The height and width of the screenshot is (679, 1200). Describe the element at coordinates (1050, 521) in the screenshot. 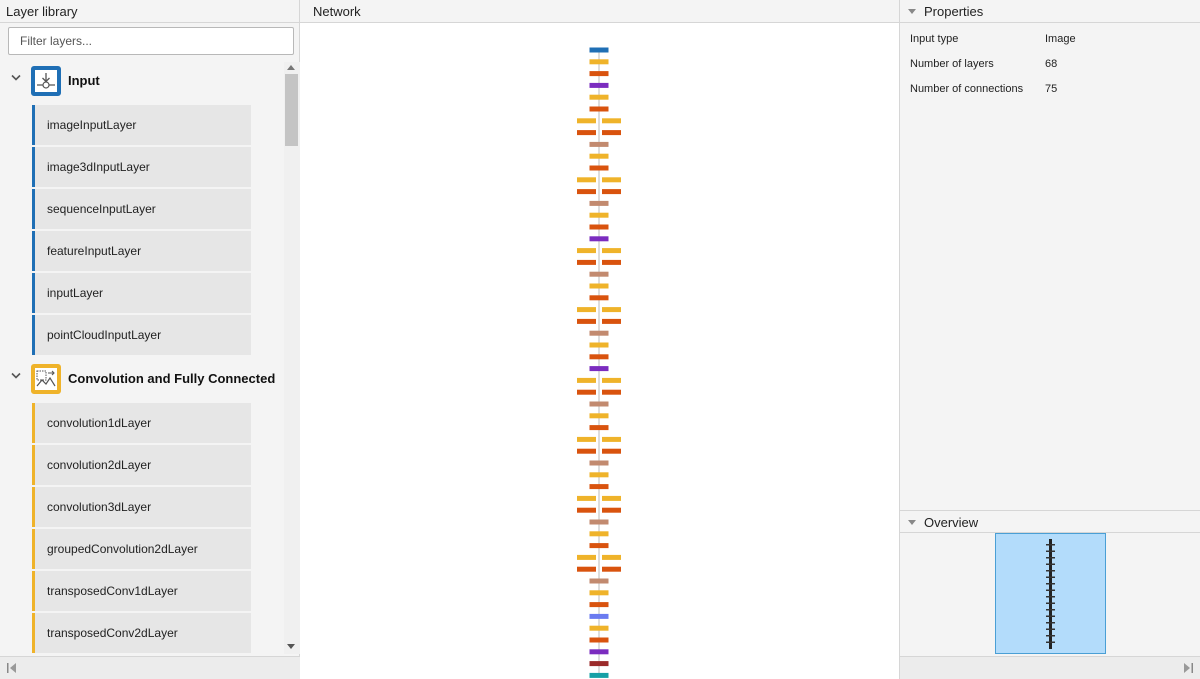

I see `overview-header: Overview` at that location.